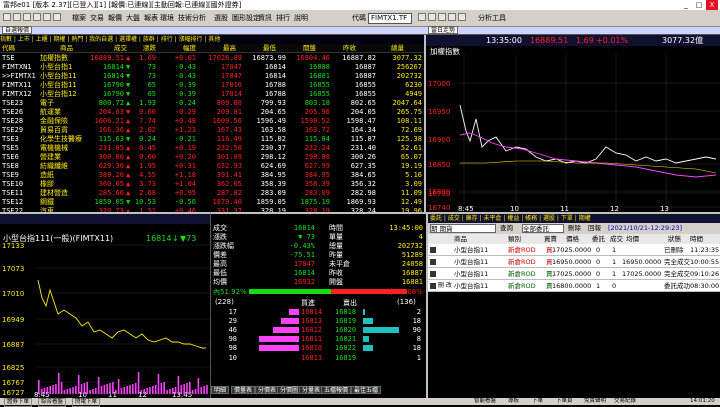 Image resolution: width=720 pixels, height=407 pixels. What do you see at coordinates (574, 228) in the screenshot?
I see `delete-button: 刪除` at bounding box center [574, 228].